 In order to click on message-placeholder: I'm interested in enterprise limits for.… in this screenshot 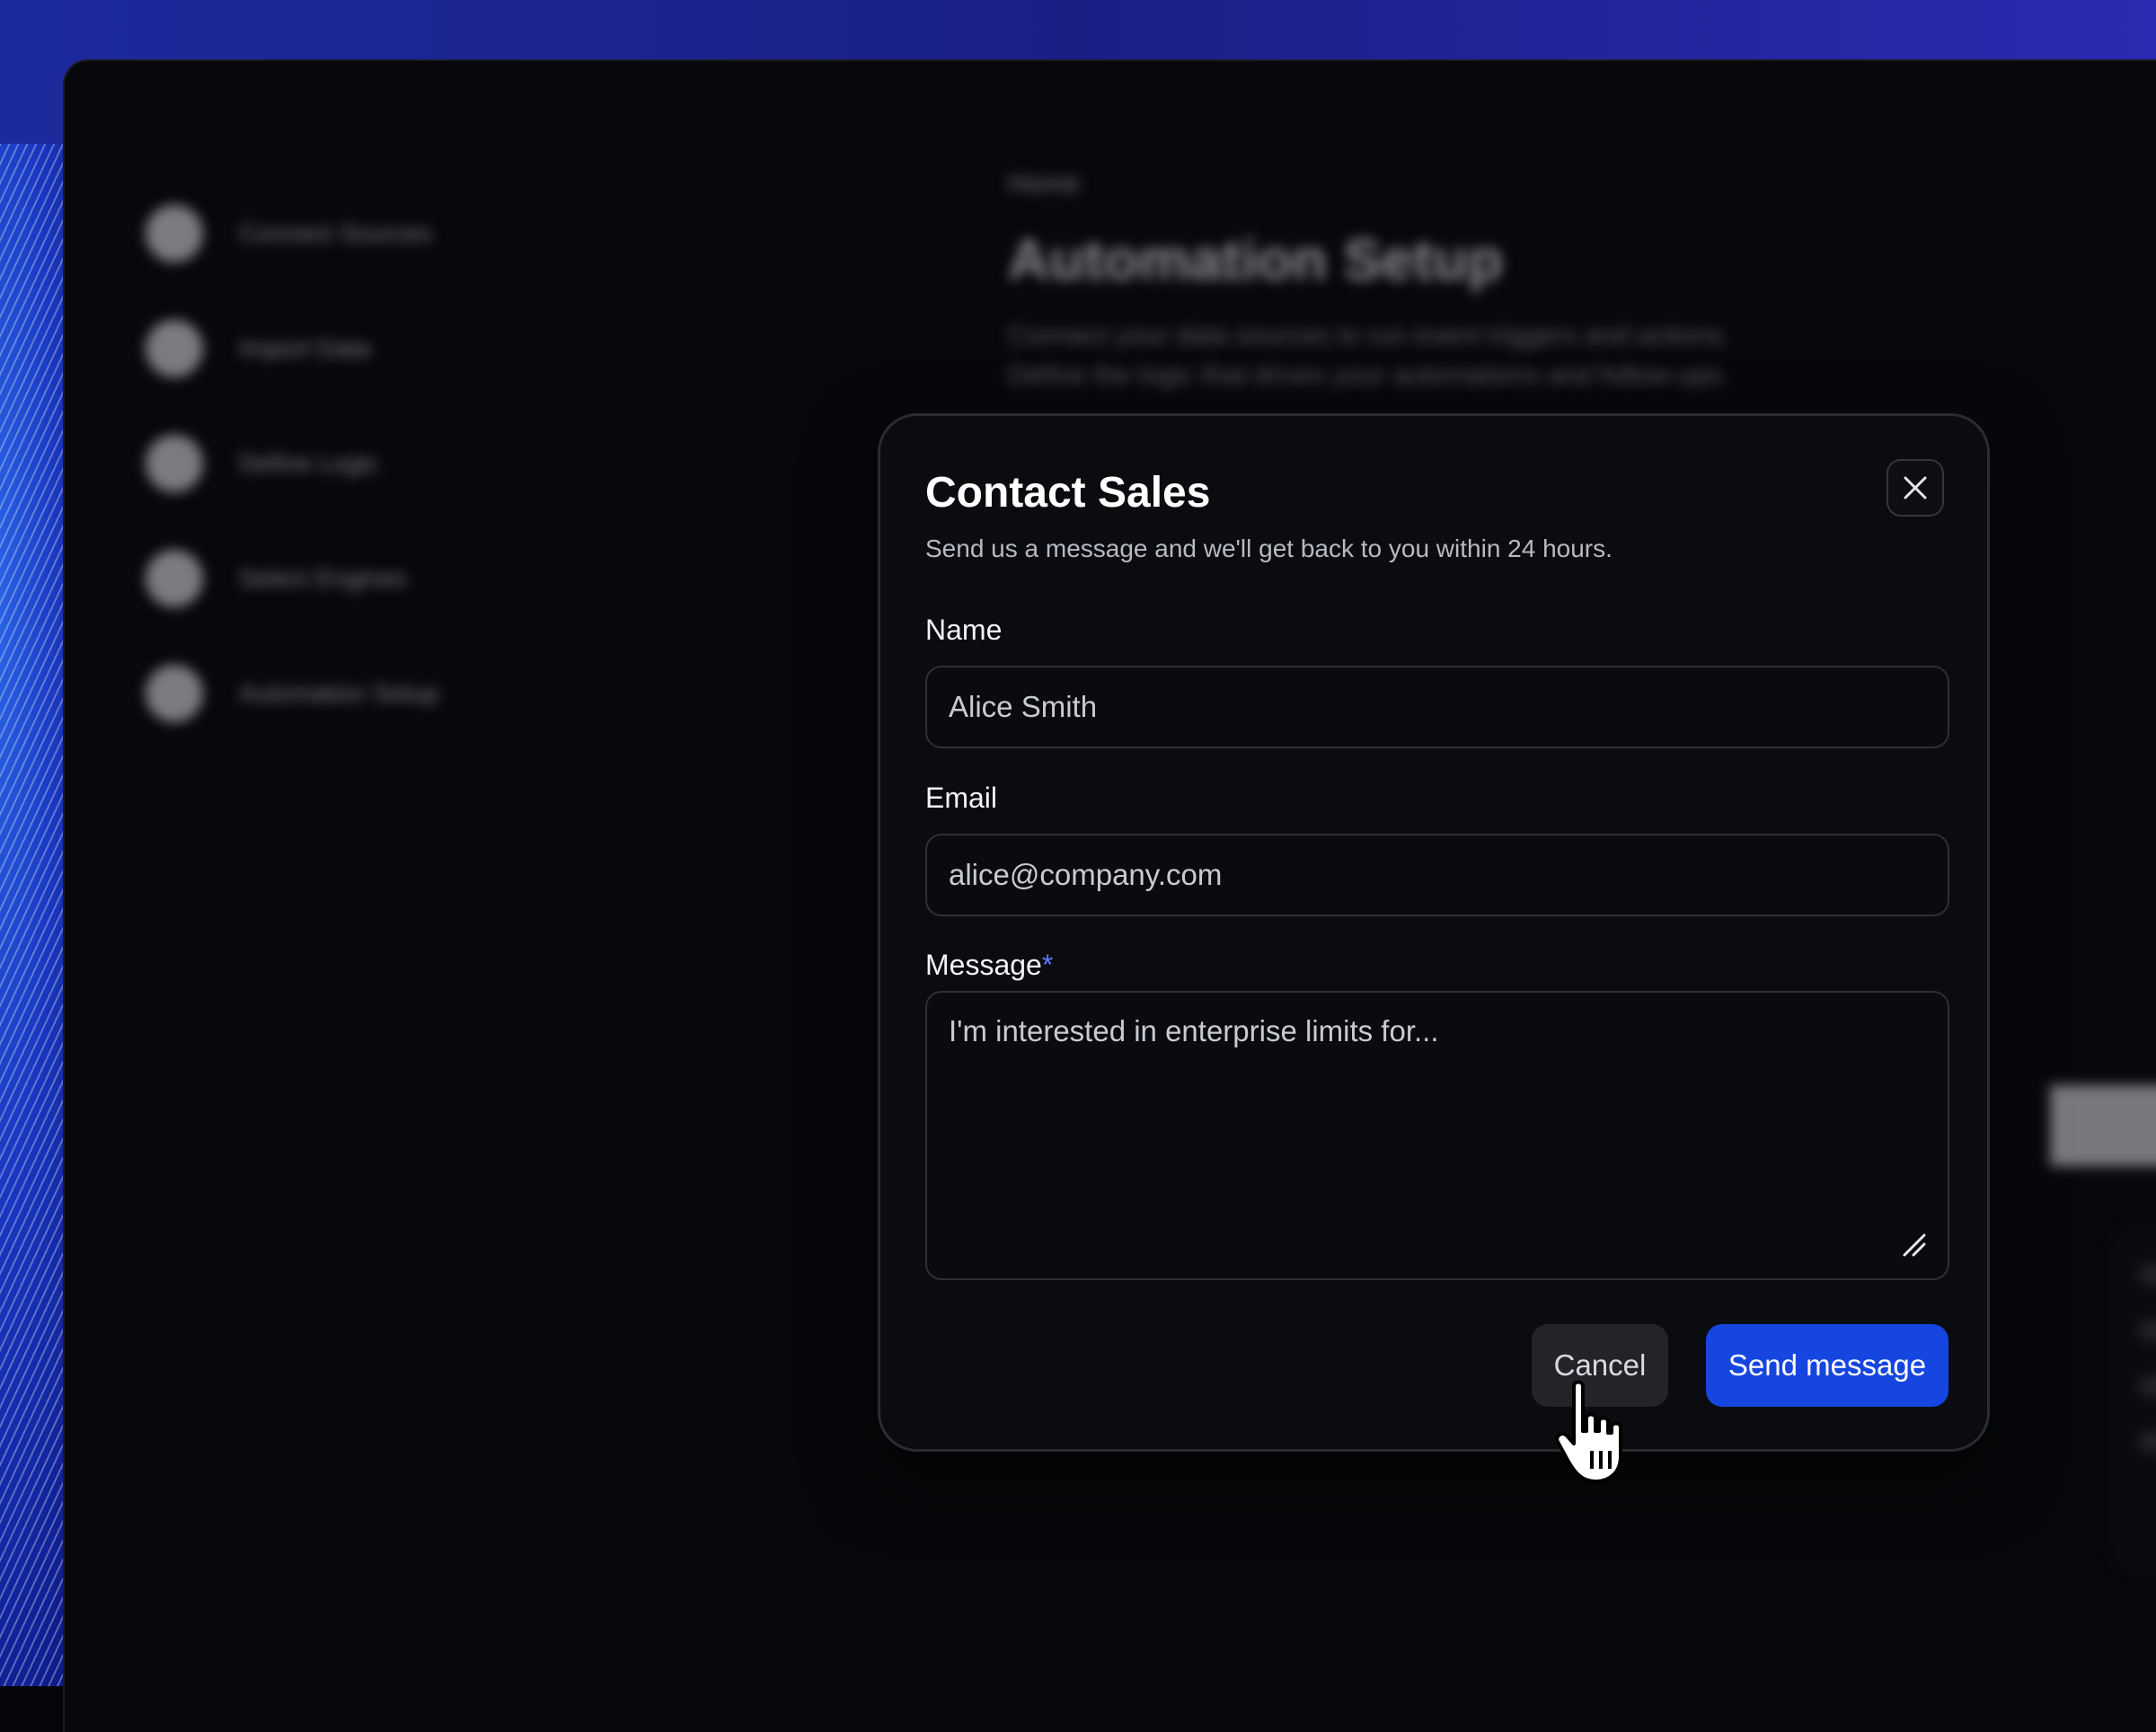, I will do `click(1194, 1030)`.